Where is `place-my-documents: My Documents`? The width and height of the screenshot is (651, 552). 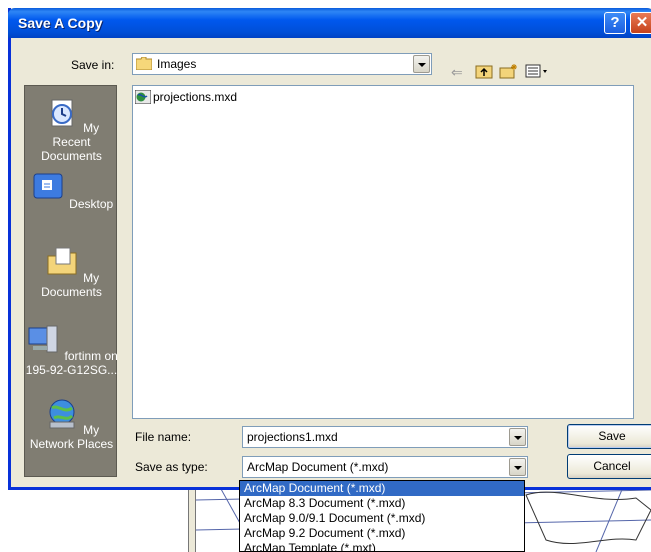
place-my-documents: My Documents is located at coordinates (71, 271).